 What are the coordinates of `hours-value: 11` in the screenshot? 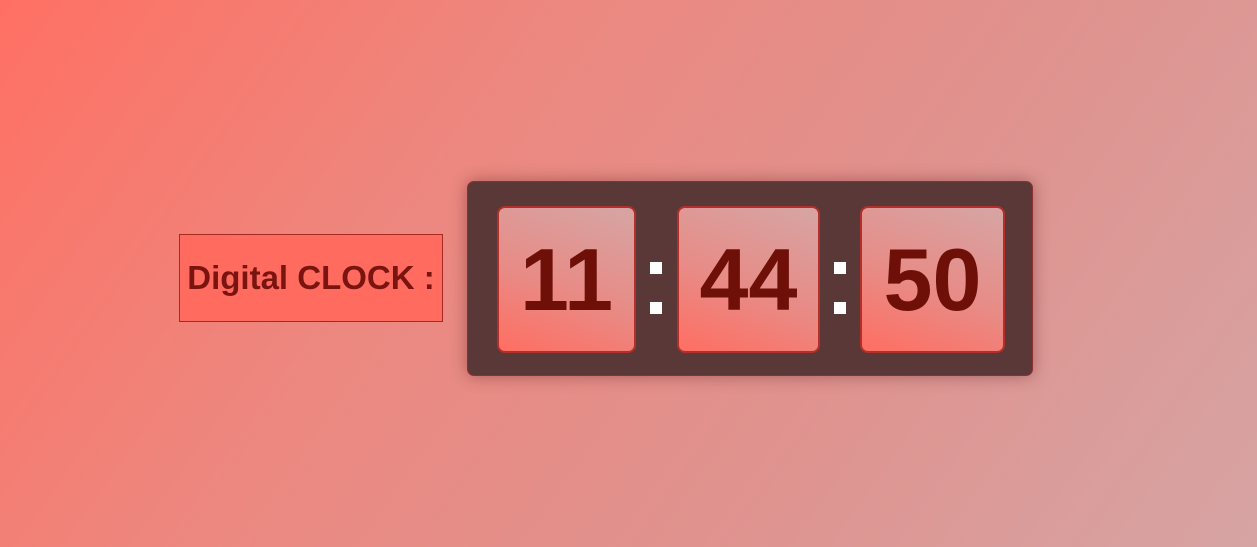 It's located at (566, 279).